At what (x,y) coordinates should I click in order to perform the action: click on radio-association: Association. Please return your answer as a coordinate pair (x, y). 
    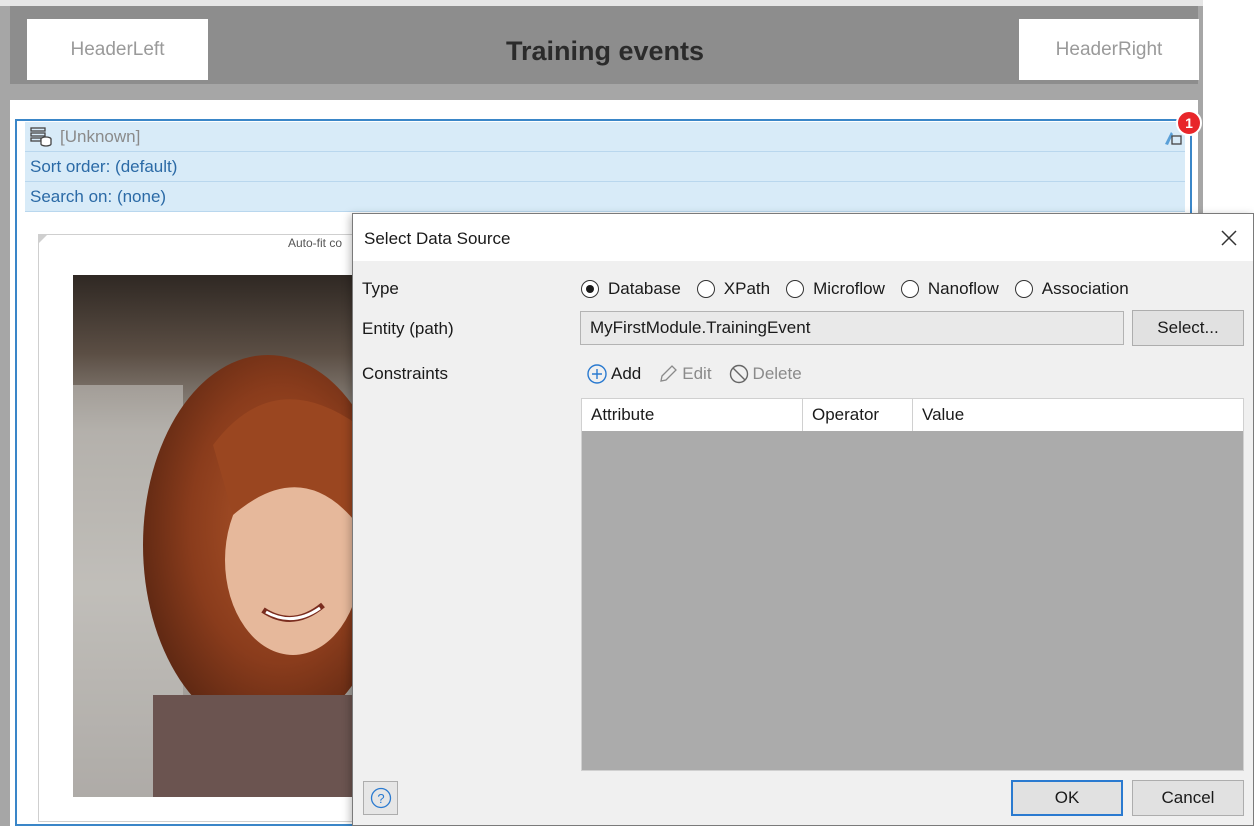
    Looking at the image, I should click on (1071, 289).